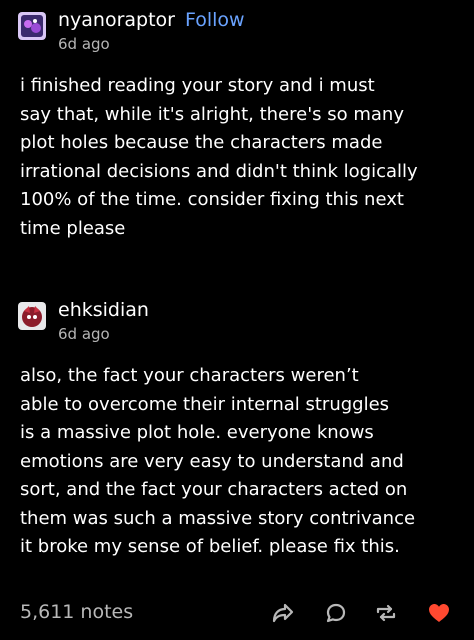 The image size is (474, 640). I want to click on share-icon, so click(283, 613).